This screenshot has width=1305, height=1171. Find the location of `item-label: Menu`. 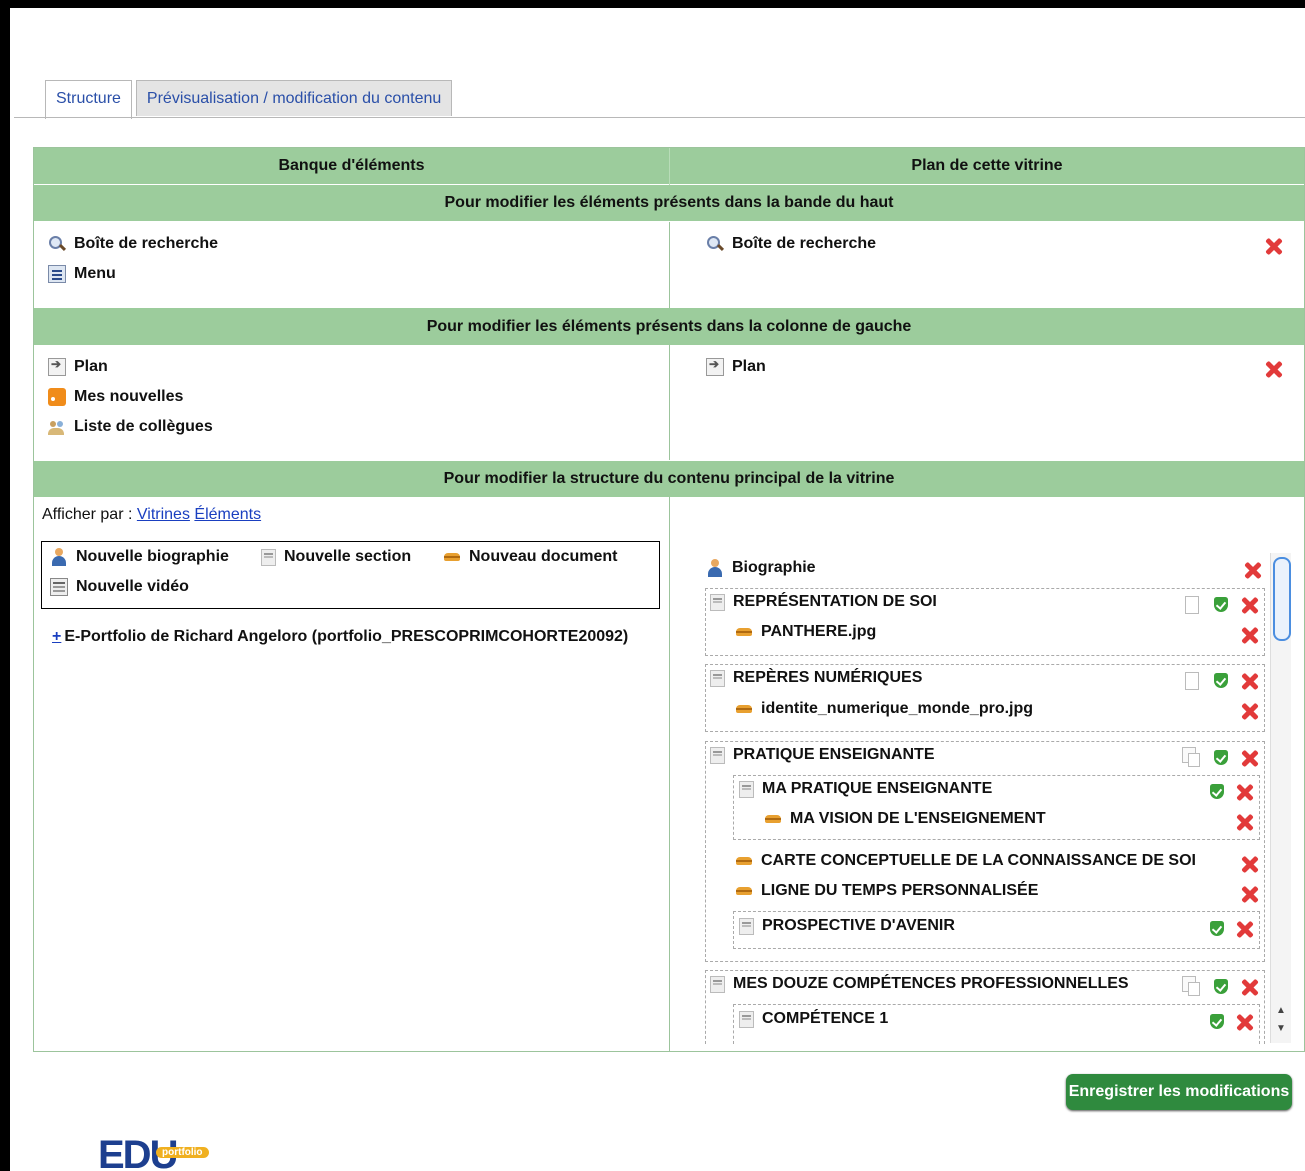

item-label: Menu is located at coordinates (95, 273).